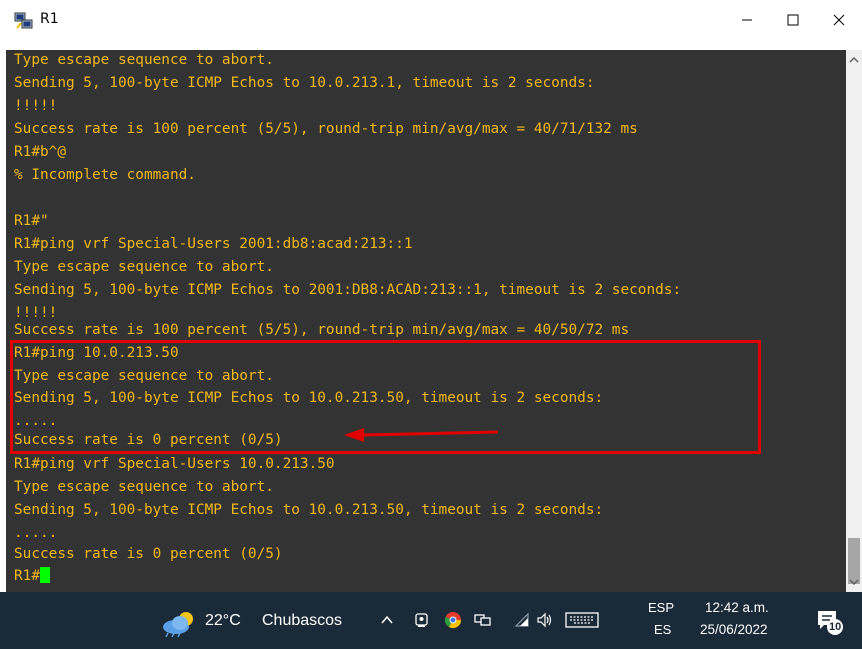 Image resolution: width=862 pixels, height=649 pixels. What do you see at coordinates (223, 621) in the screenshot?
I see `weather-temperature: 22°C` at bounding box center [223, 621].